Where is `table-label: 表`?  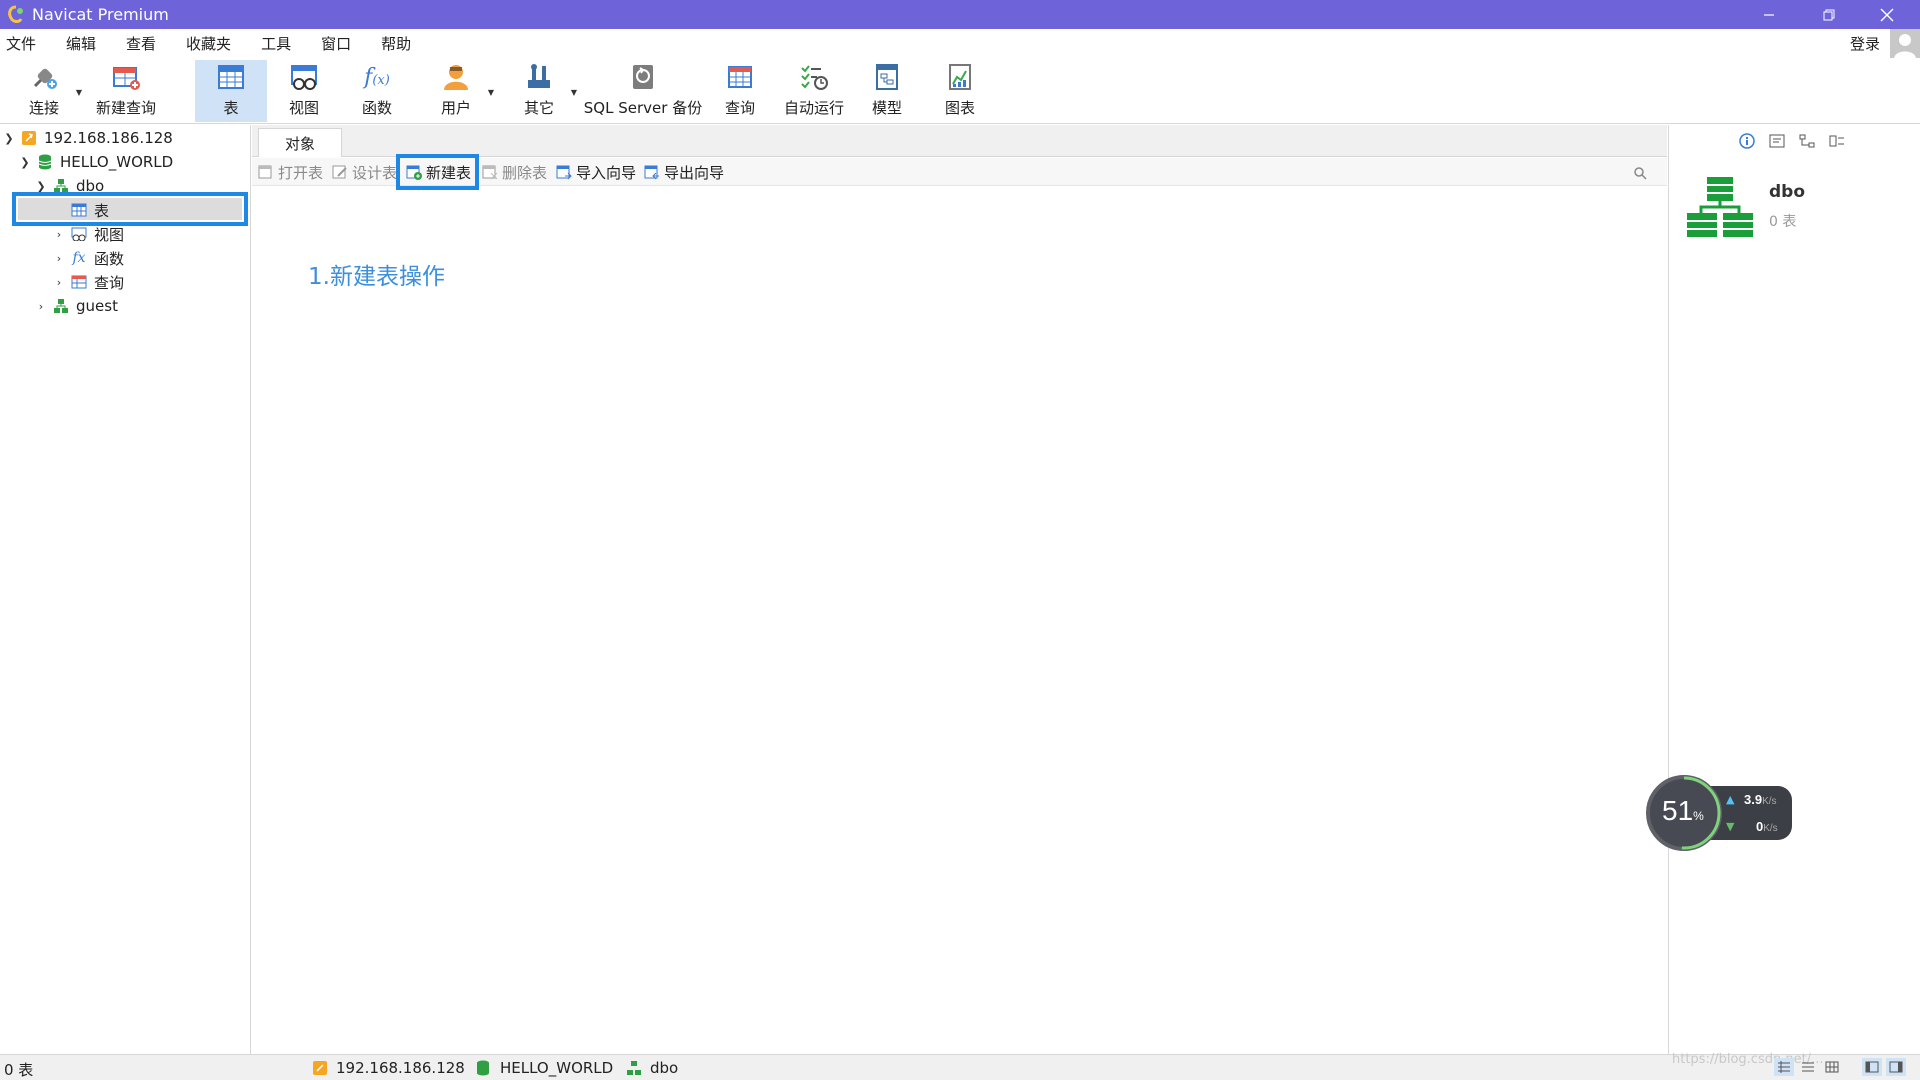
table-label: 表 is located at coordinates (231, 108).